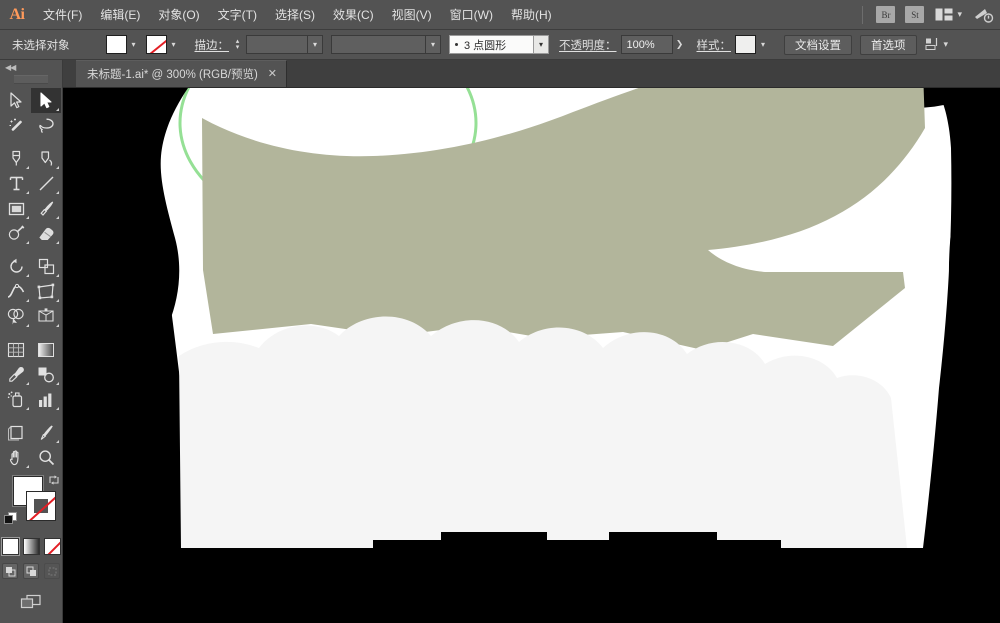  I want to click on stroke-weight-stepper: ▴ ▾, so click(237, 44).